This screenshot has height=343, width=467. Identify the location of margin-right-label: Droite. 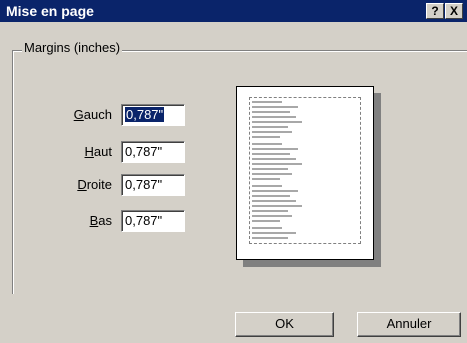
(94, 184).